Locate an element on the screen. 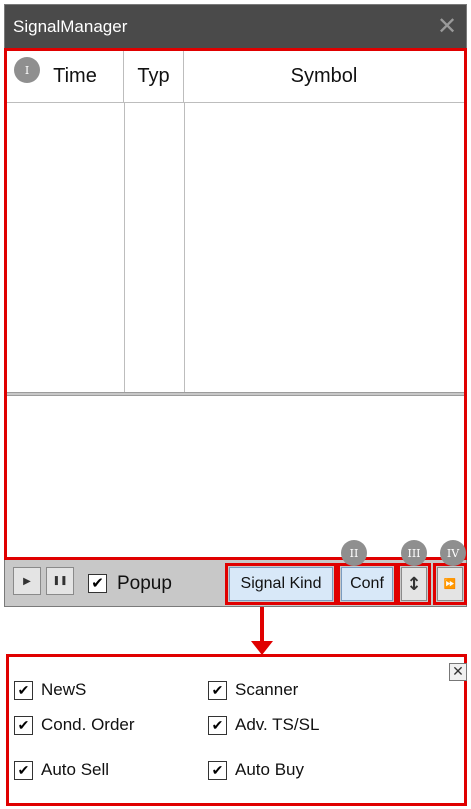 Image resolution: width=471 pixels, height=809 pixels. signal-kind-label: Signal Kind is located at coordinates (281, 583).